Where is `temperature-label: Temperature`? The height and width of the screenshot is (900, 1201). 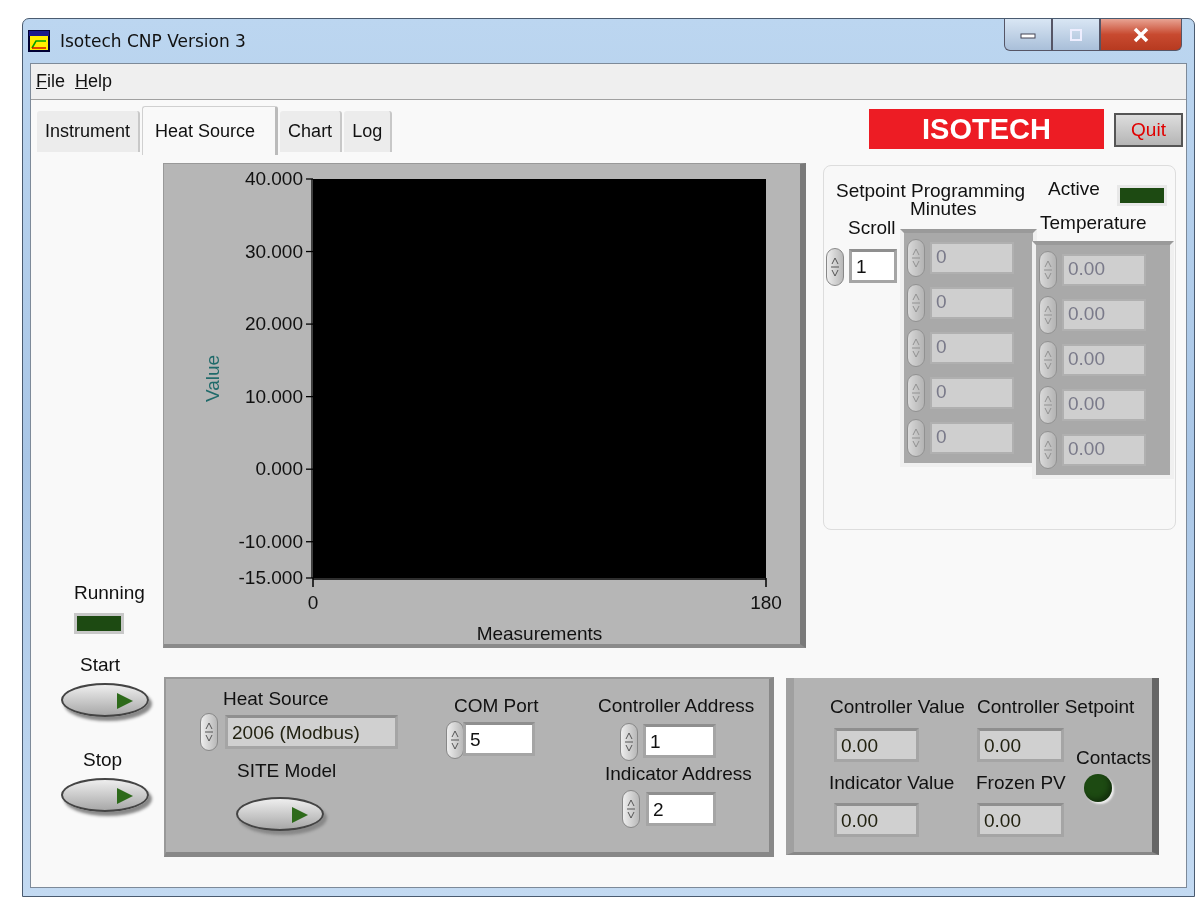 temperature-label: Temperature is located at coordinates (1093, 223).